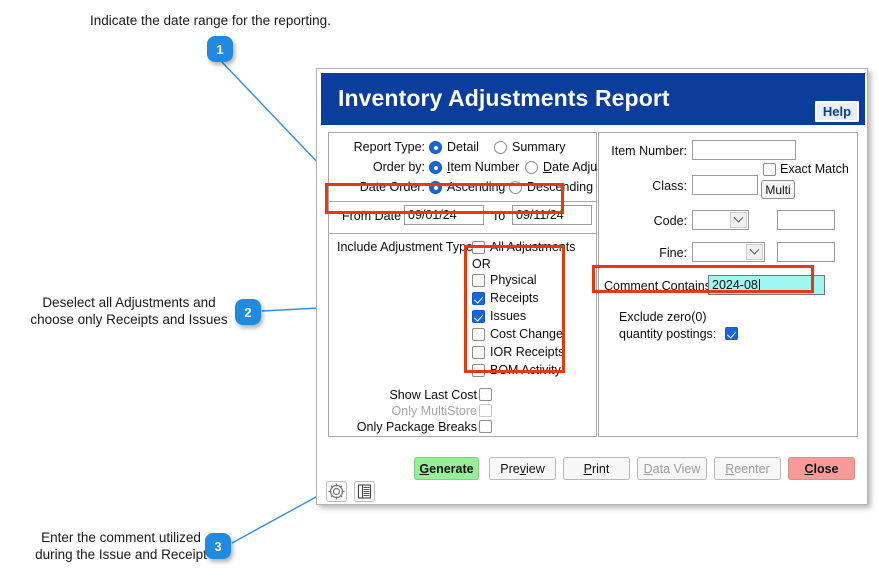 This screenshot has width=879, height=578. I want to click on checkbox-show-last-cost, so click(485, 394).